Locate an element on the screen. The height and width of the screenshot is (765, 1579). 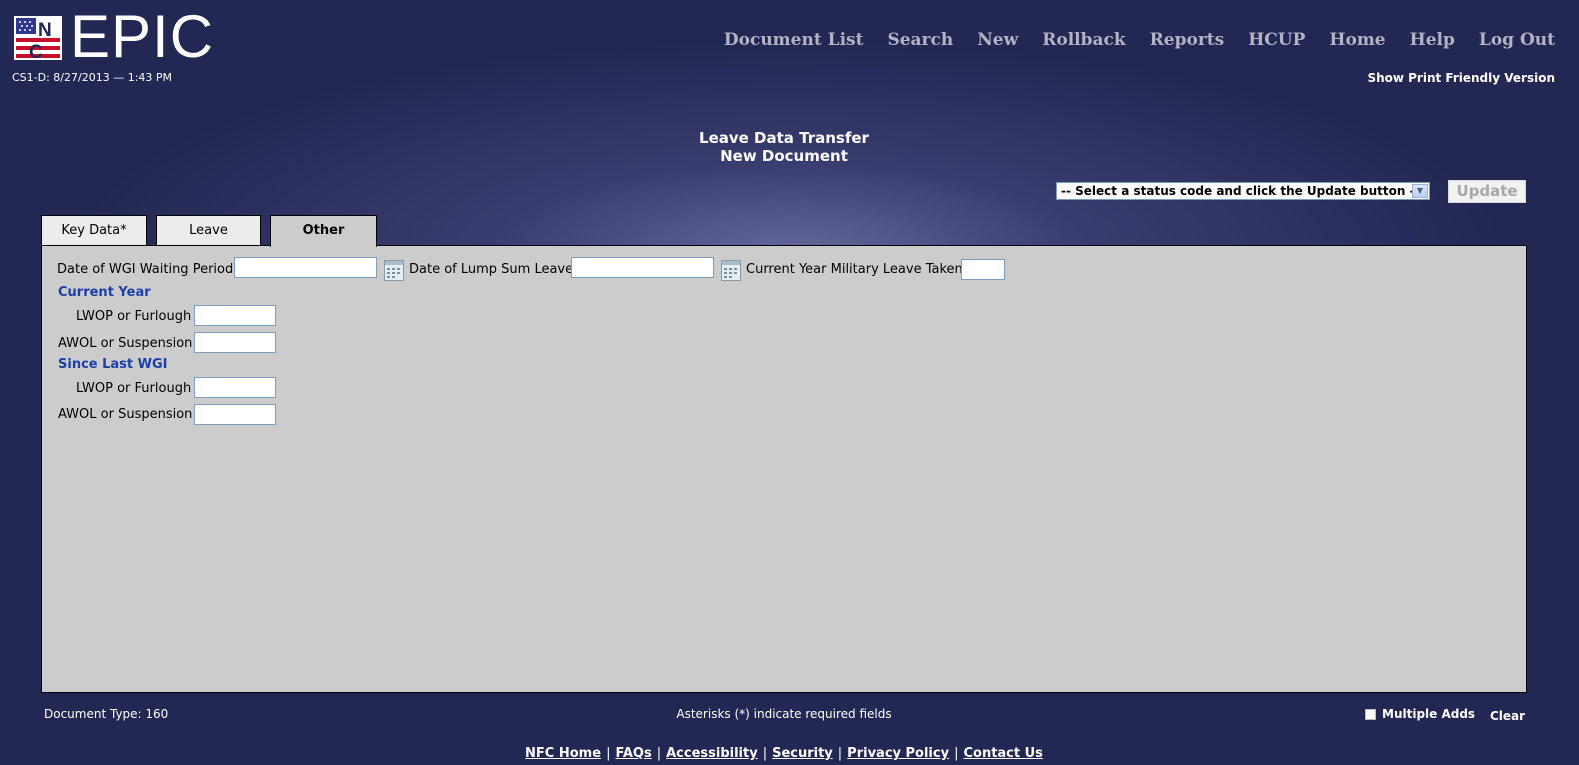
wgi-waiting-period-input is located at coordinates (305, 267).